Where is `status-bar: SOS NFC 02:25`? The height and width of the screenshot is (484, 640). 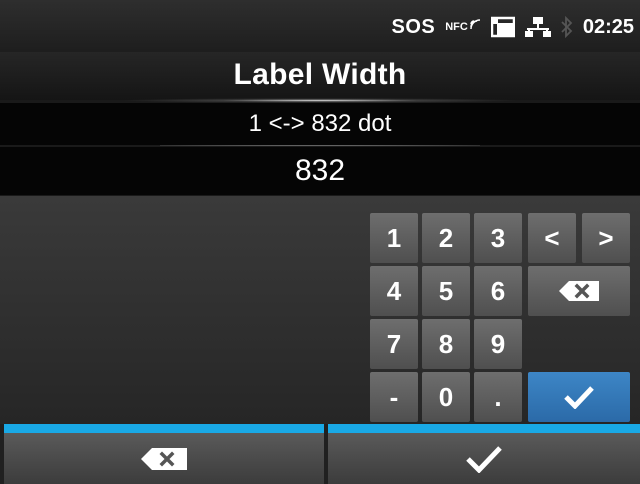 status-bar: SOS NFC 02:25 is located at coordinates (320, 29).